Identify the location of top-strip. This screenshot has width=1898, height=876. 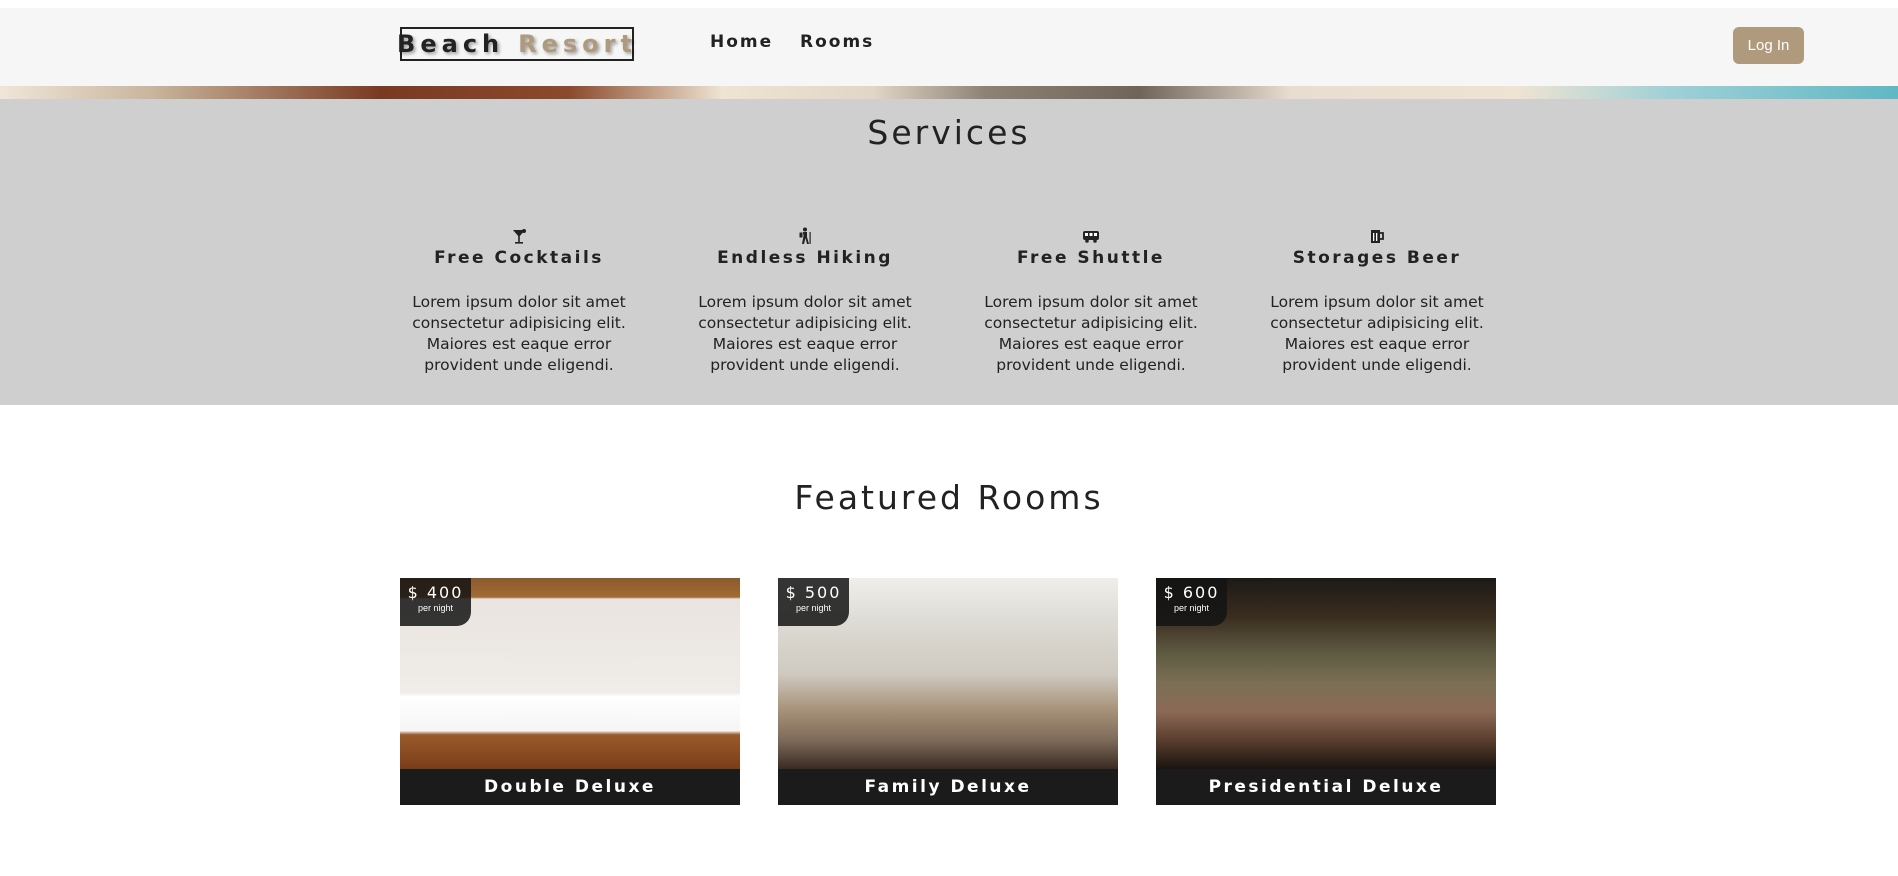
(949, 4).